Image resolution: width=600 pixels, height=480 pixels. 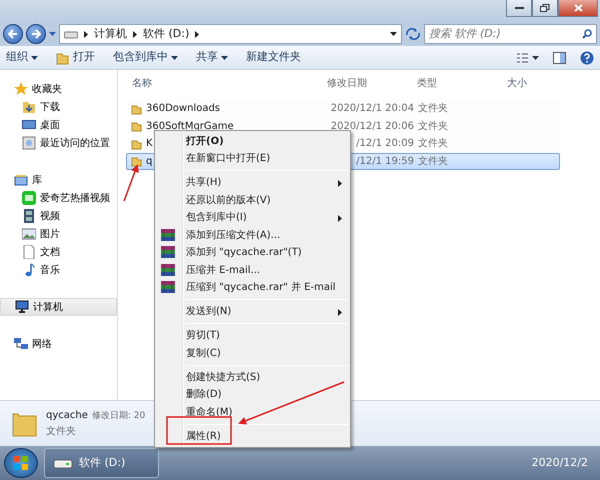 What do you see at coordinates (372, 109) in the screenshot?
I see `date-cell-text: 2020/12/1 20:04` at bounding box center [372, 109].